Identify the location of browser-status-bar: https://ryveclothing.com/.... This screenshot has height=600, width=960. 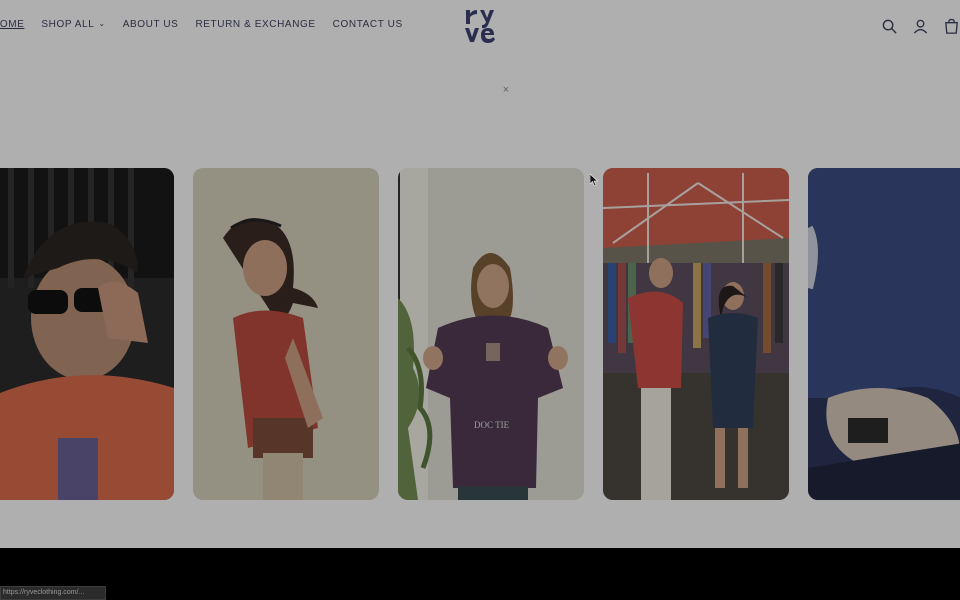
(53, 593).